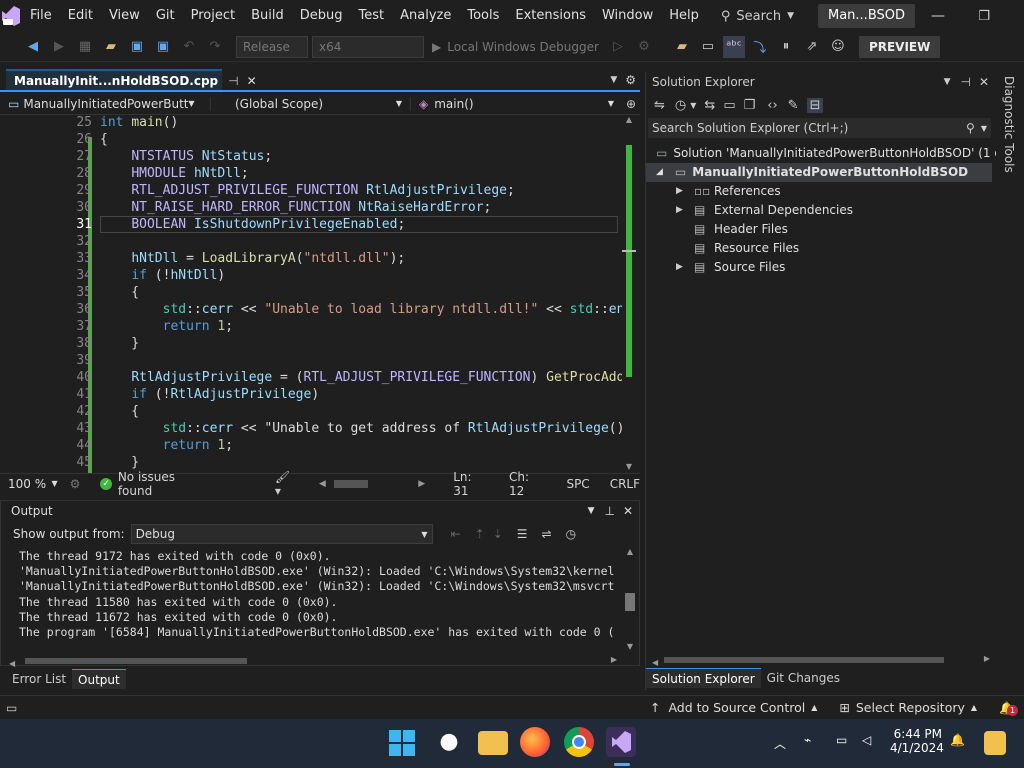 This screenshot has width=1024, height=768. What do you see at coordinates (119, 462) in the screenshot?
I see `code-line: }` at bounding box center [119, 462].